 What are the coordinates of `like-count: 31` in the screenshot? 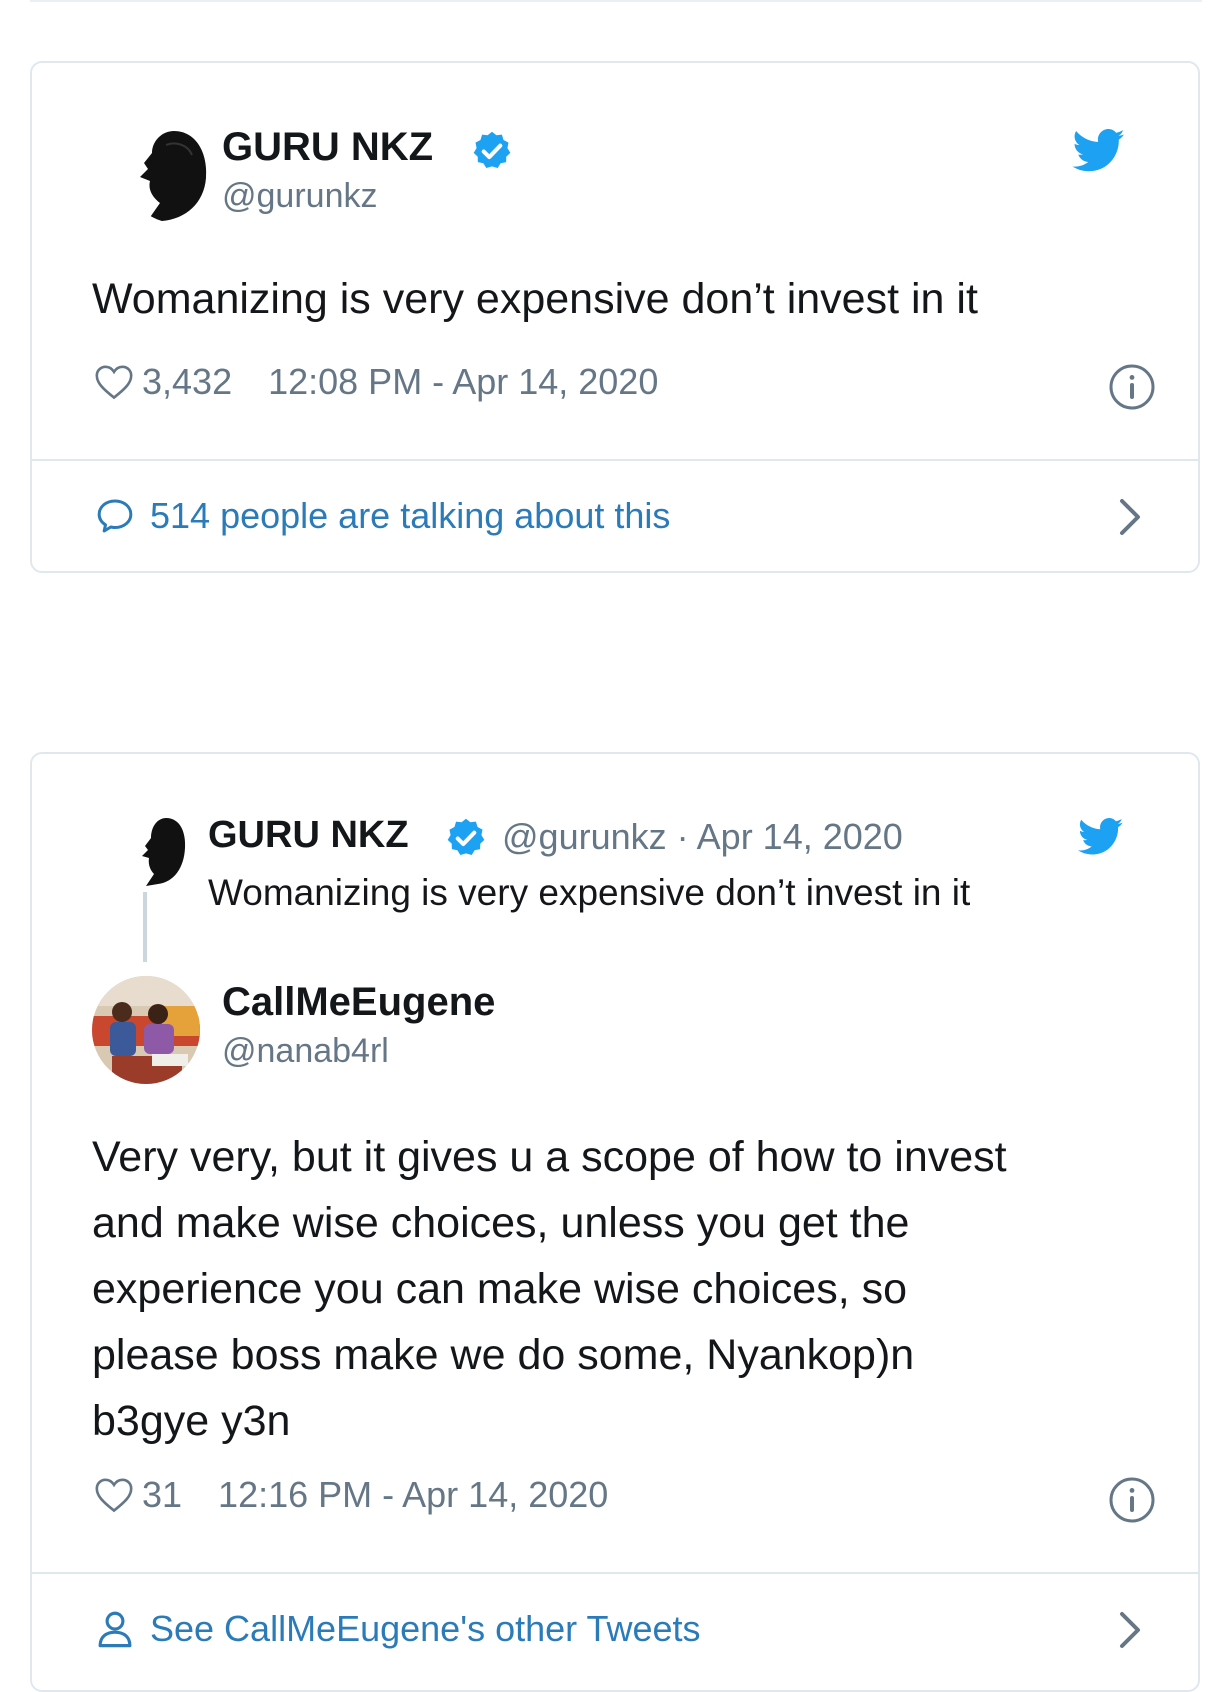 It's located at (162, 1495).